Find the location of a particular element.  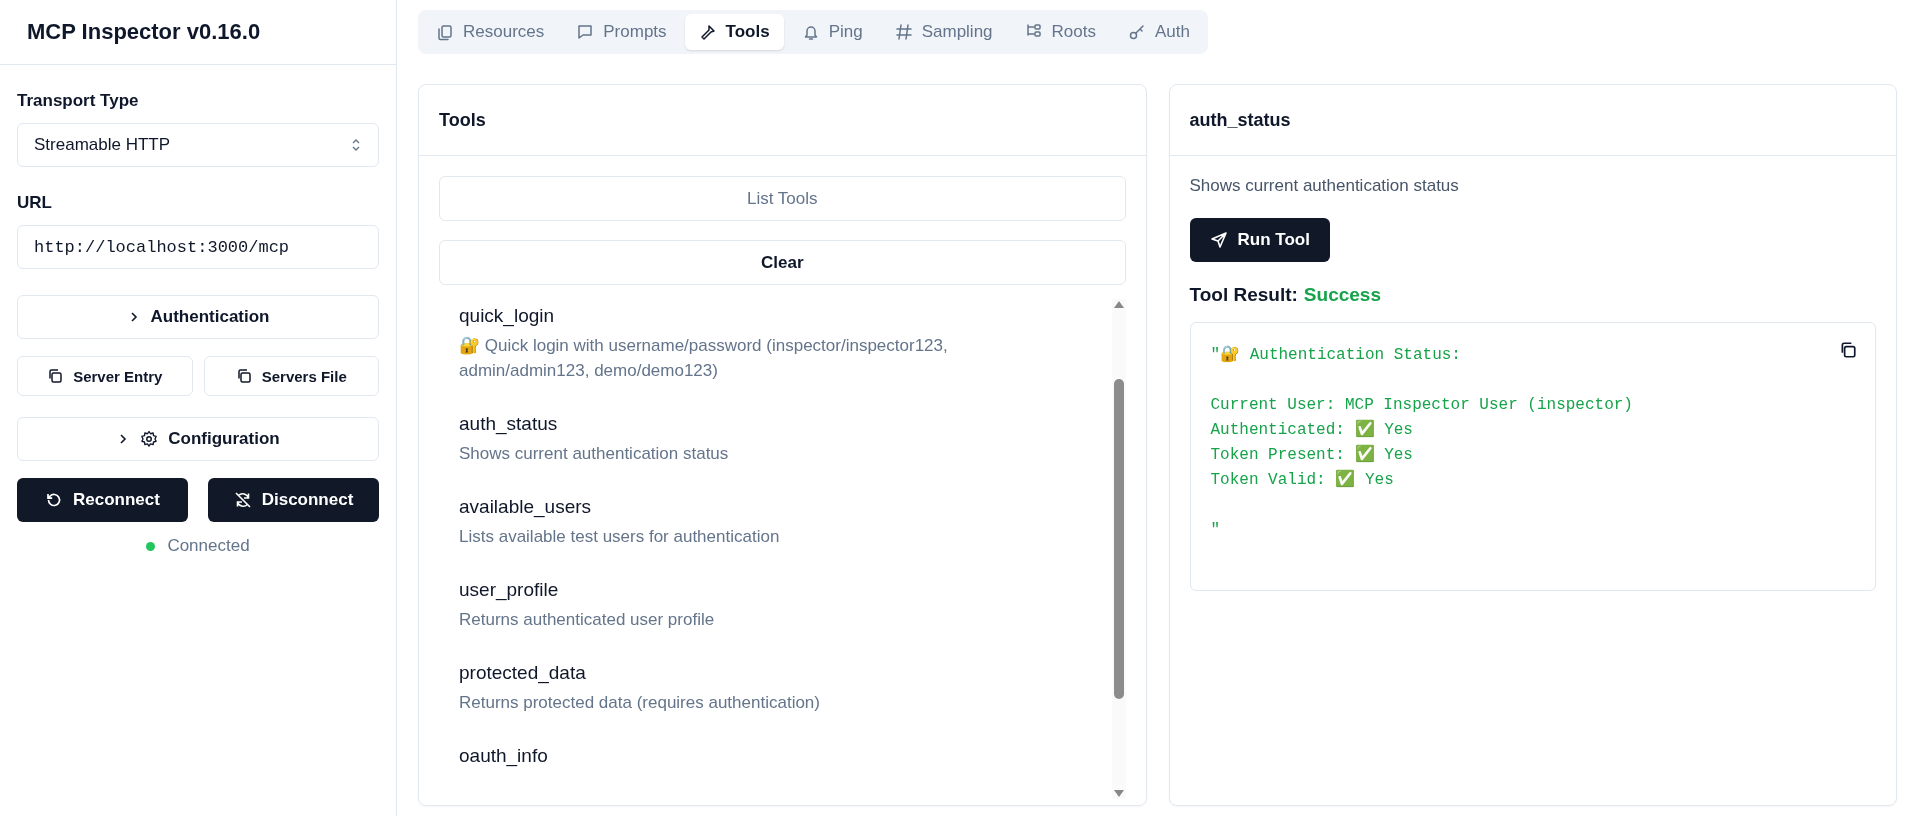

refresh-off-icon is located at coordinates (242, 500).